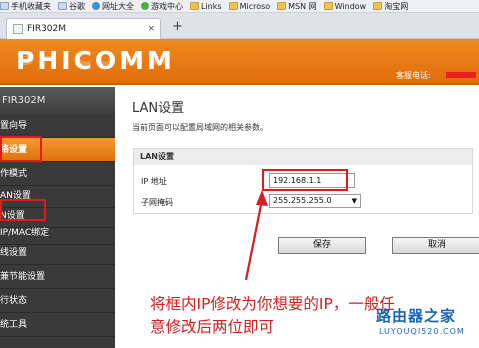 This screenshot has height=348, width=479. What do you see at coordinates (254, 240) in the screenshot?
I see `arrow-shaft` at bounding box center [254, 240].